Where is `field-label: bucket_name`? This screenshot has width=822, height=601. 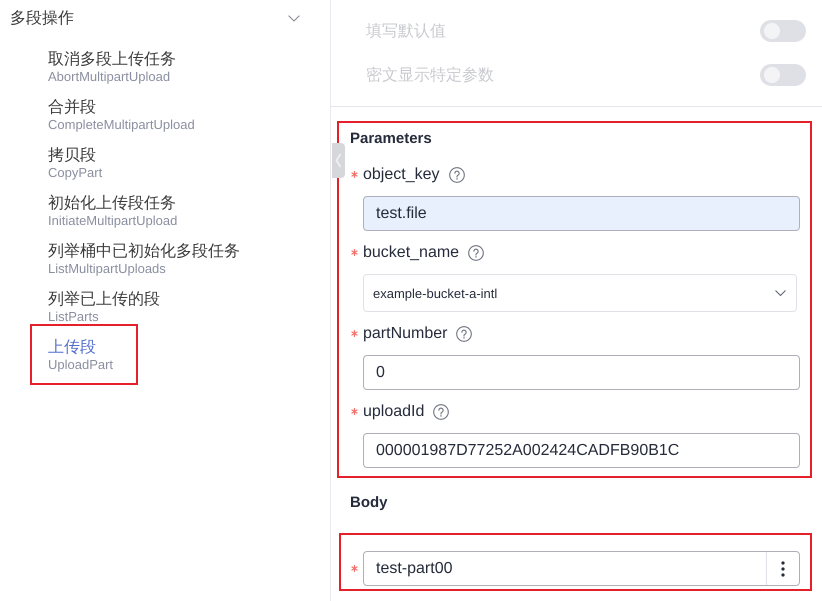 field-label: bucket_name is located at coordinates (411, 253).